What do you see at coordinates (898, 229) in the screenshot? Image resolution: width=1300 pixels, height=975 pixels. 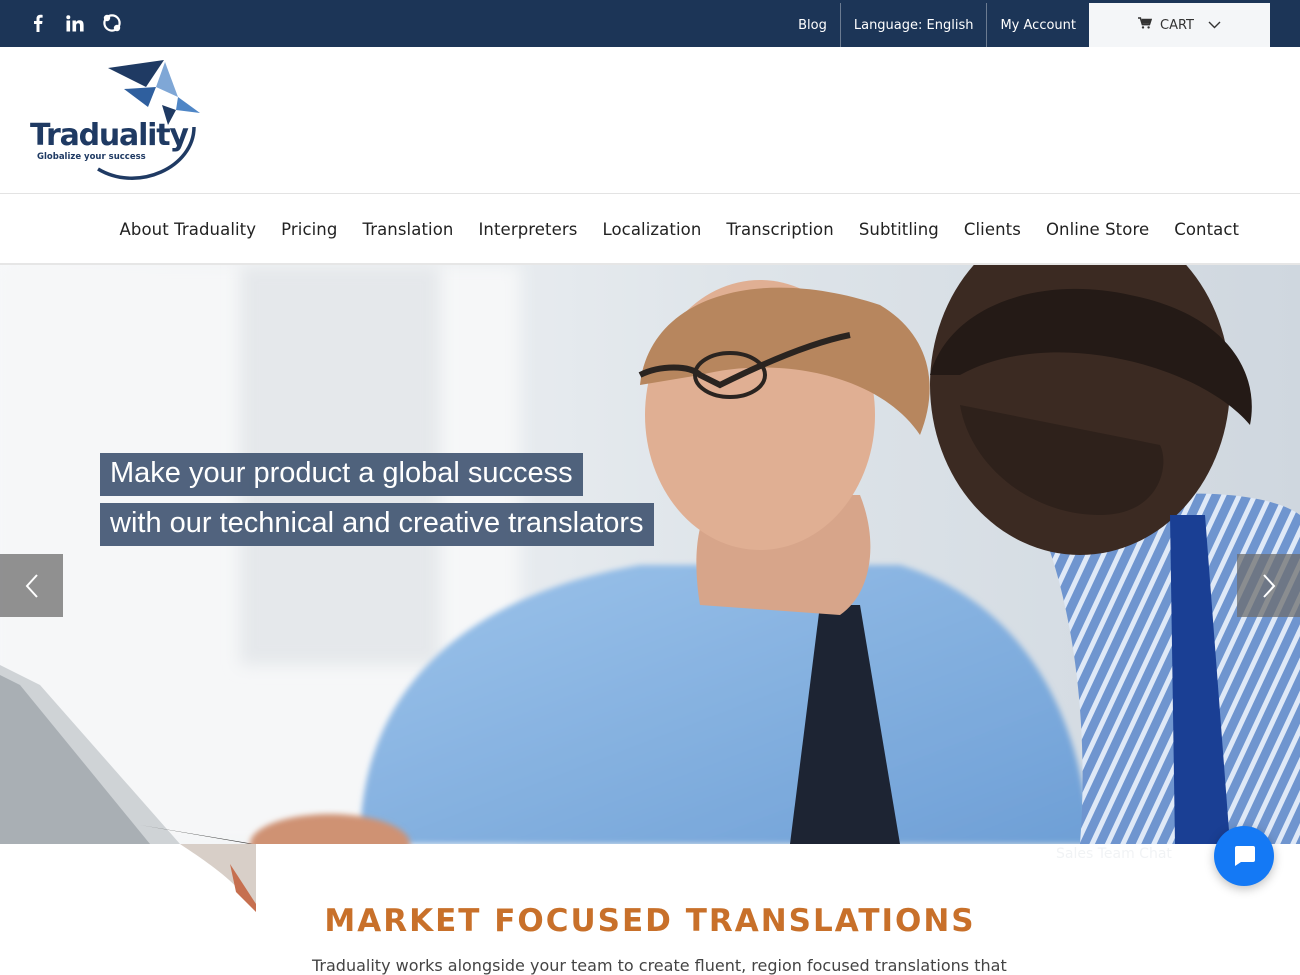 I see `nav-item-subtitling: Subtitling` at bounding box center [898, 229].